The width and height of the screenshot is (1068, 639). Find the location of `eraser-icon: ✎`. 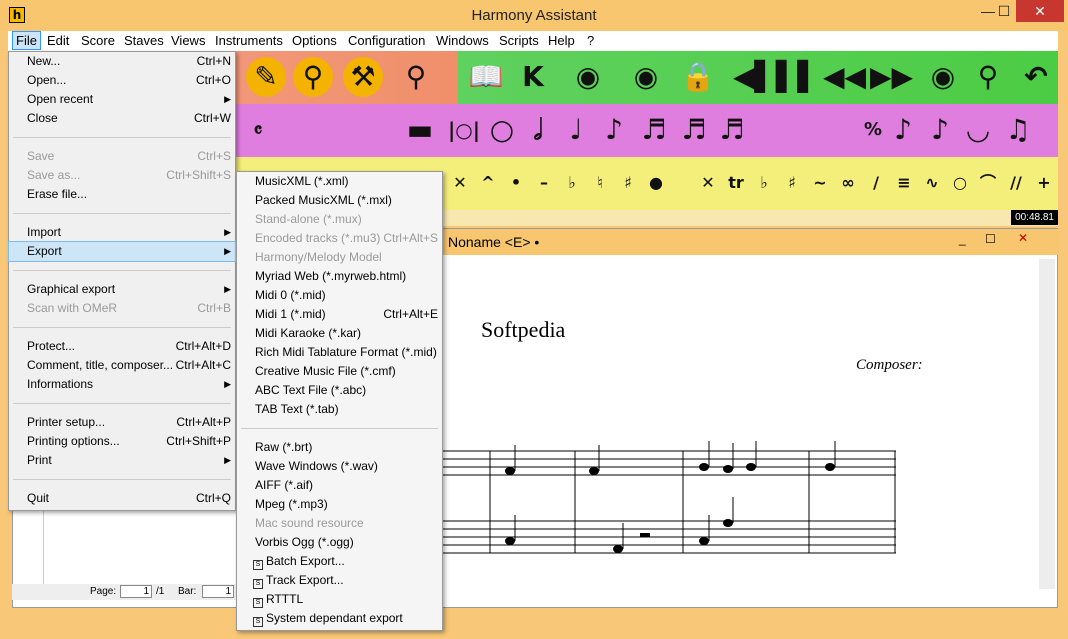

eraser-icon: ✎ is located at coordinates (266, 77).